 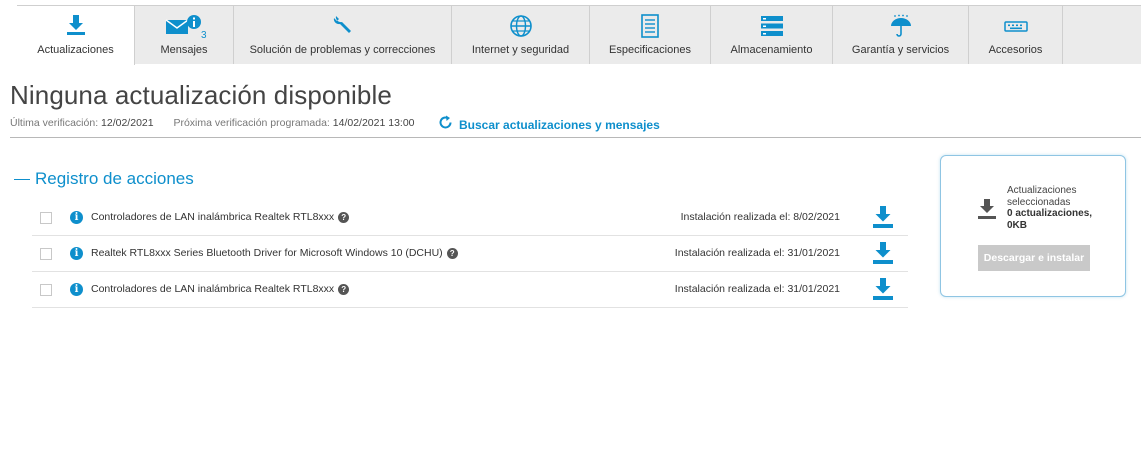 I want to click on tab-mensajes: 3 Mensajes, so click(x=184, y=34).